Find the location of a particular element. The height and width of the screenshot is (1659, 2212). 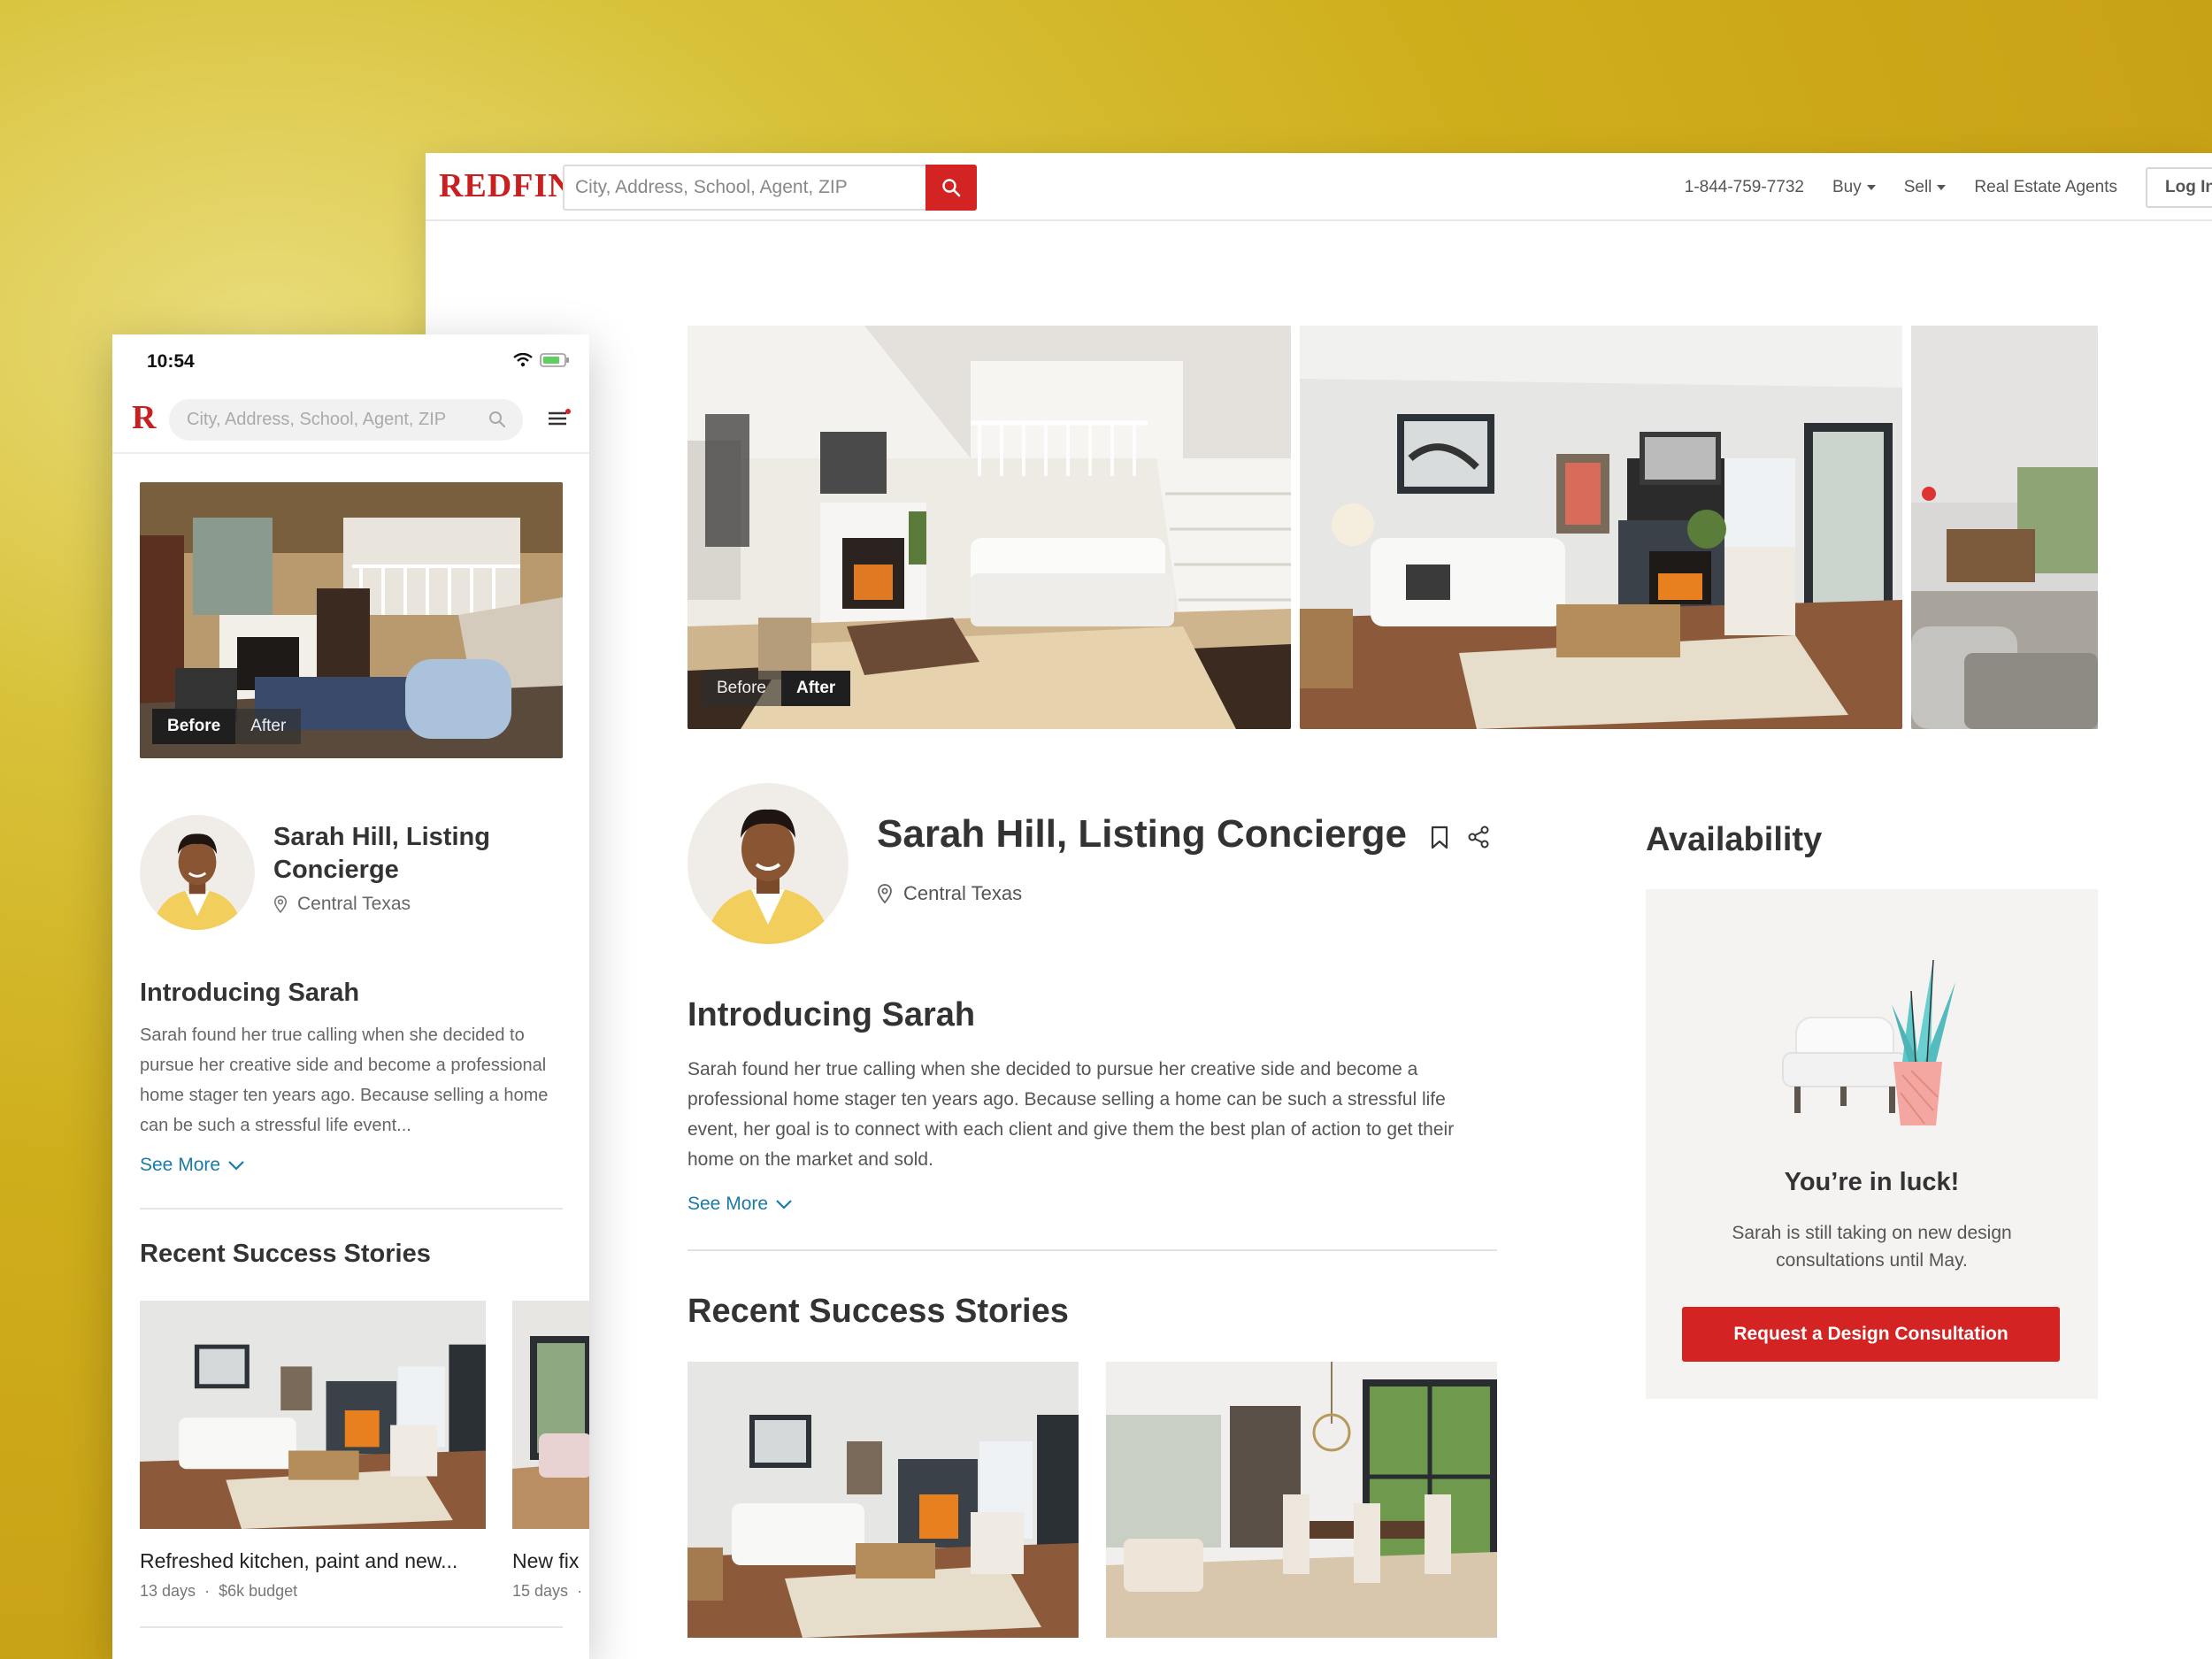

search-button is located at coordinates (951, 188).